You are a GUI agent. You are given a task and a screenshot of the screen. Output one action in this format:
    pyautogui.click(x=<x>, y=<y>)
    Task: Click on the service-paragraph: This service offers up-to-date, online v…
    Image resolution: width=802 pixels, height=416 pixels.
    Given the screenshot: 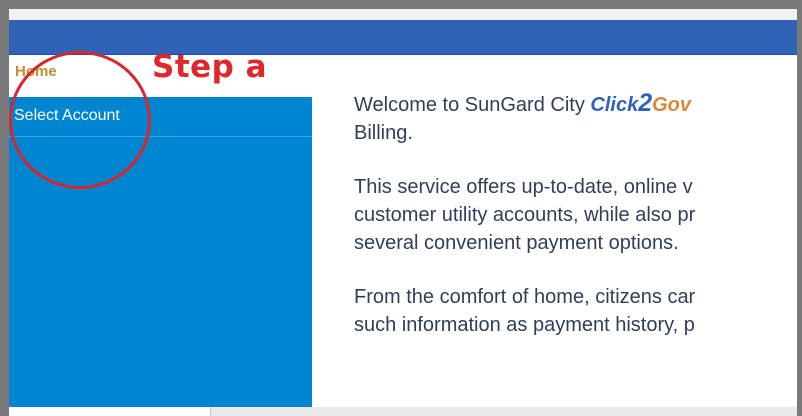 What is the action you would take?
    pyautogui.click(x=575, y=215)
    